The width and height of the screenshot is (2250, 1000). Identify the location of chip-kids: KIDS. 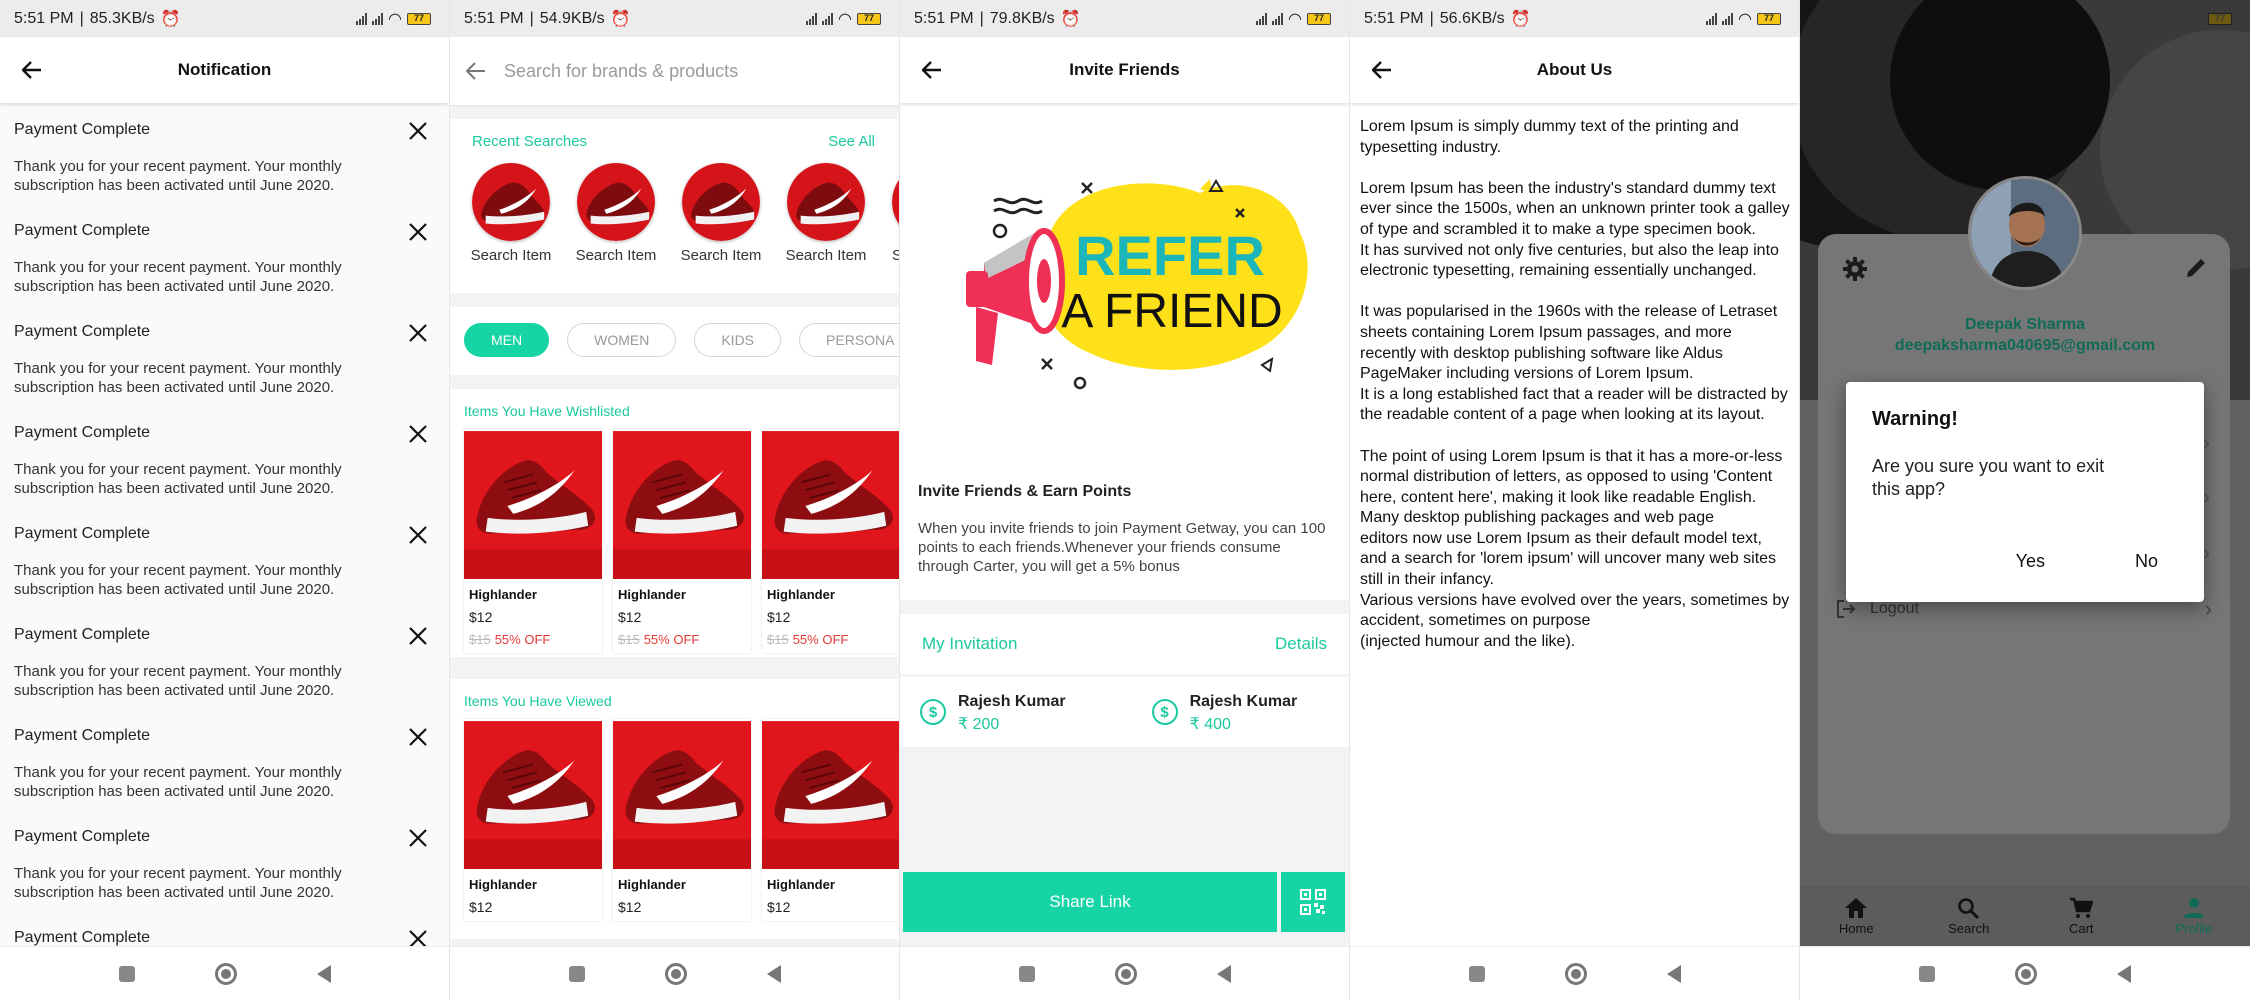
(738, 340).